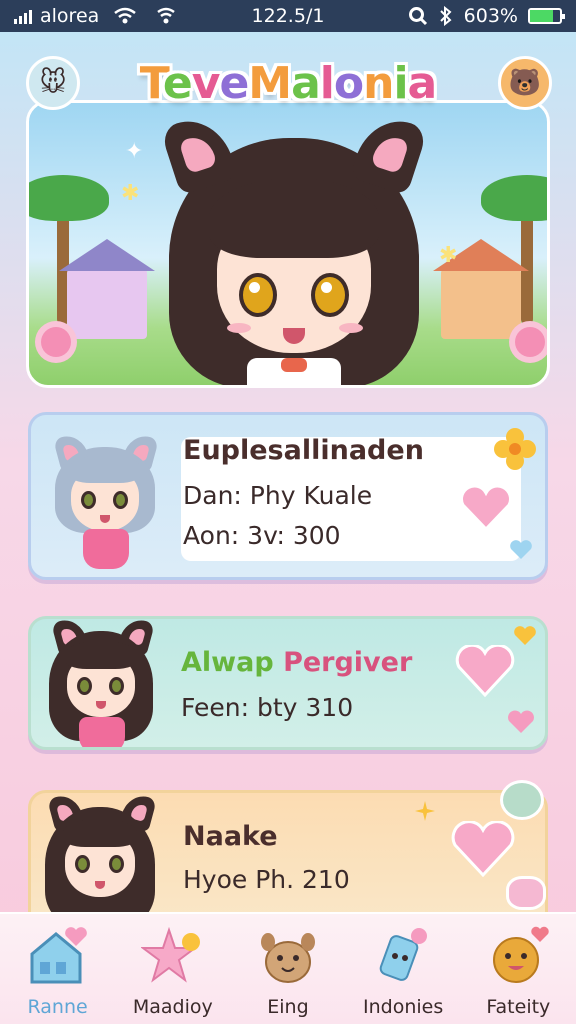 The width and height of the screenshot is (576, 1024). Describe the element at coordinates (445, 16) in the screenshot. I see `bluetooth-icon` at that location.